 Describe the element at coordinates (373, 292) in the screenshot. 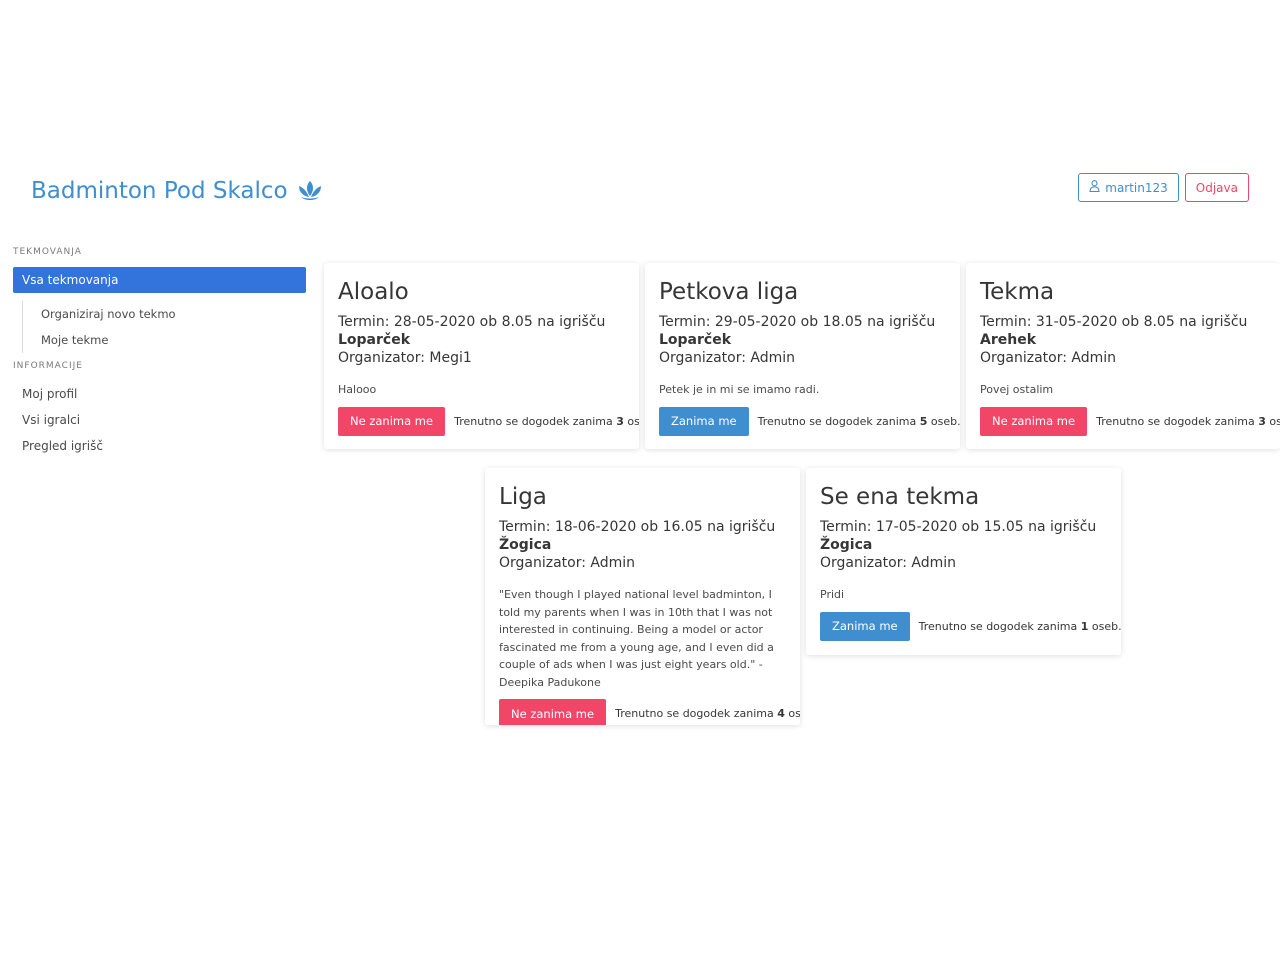

I see `event-title: Aloalo` at that location.